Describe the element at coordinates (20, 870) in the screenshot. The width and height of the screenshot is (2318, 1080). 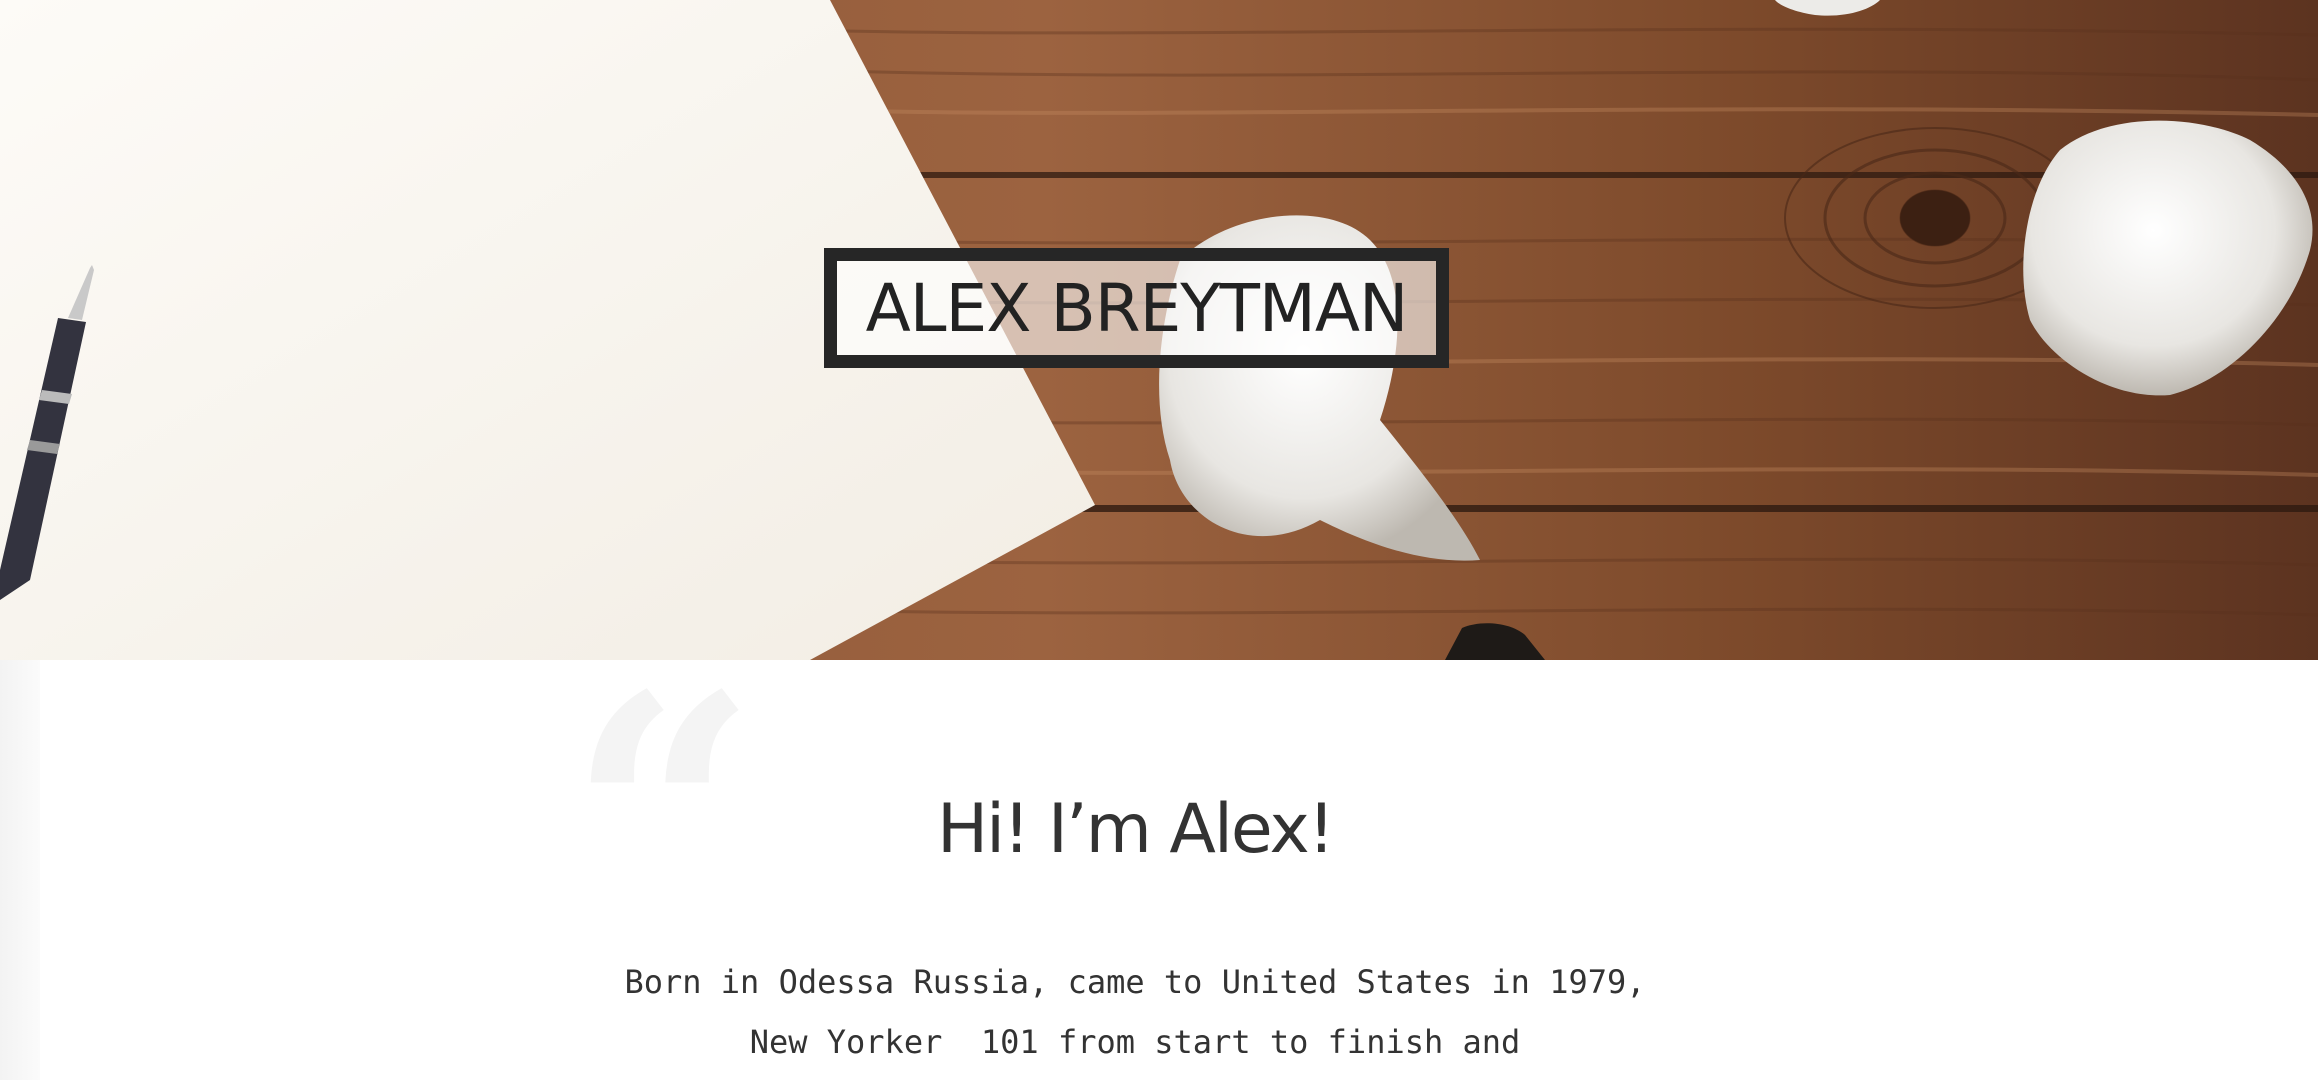
I see `left-sidebar-strip` at that location.